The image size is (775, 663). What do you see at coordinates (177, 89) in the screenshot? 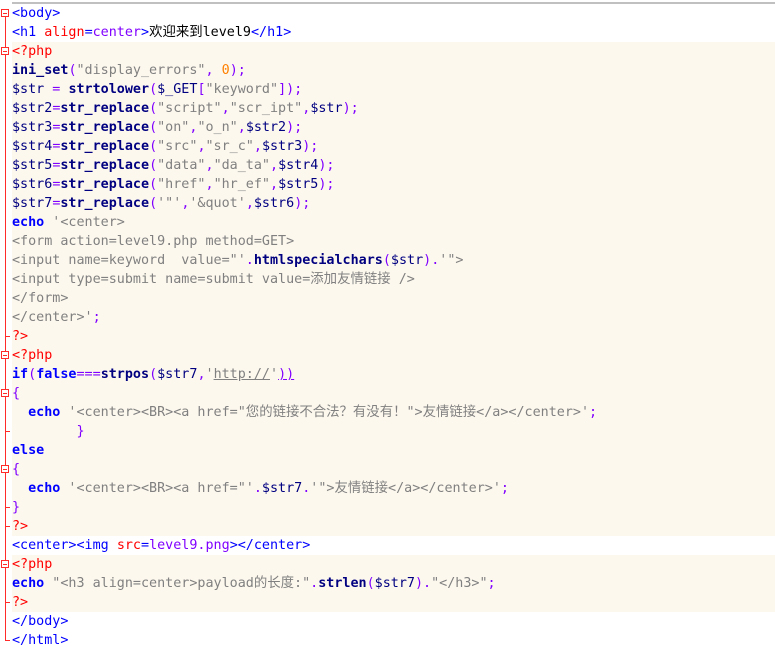
I see `code-token: $_GET` at bounding box center [177, 89].